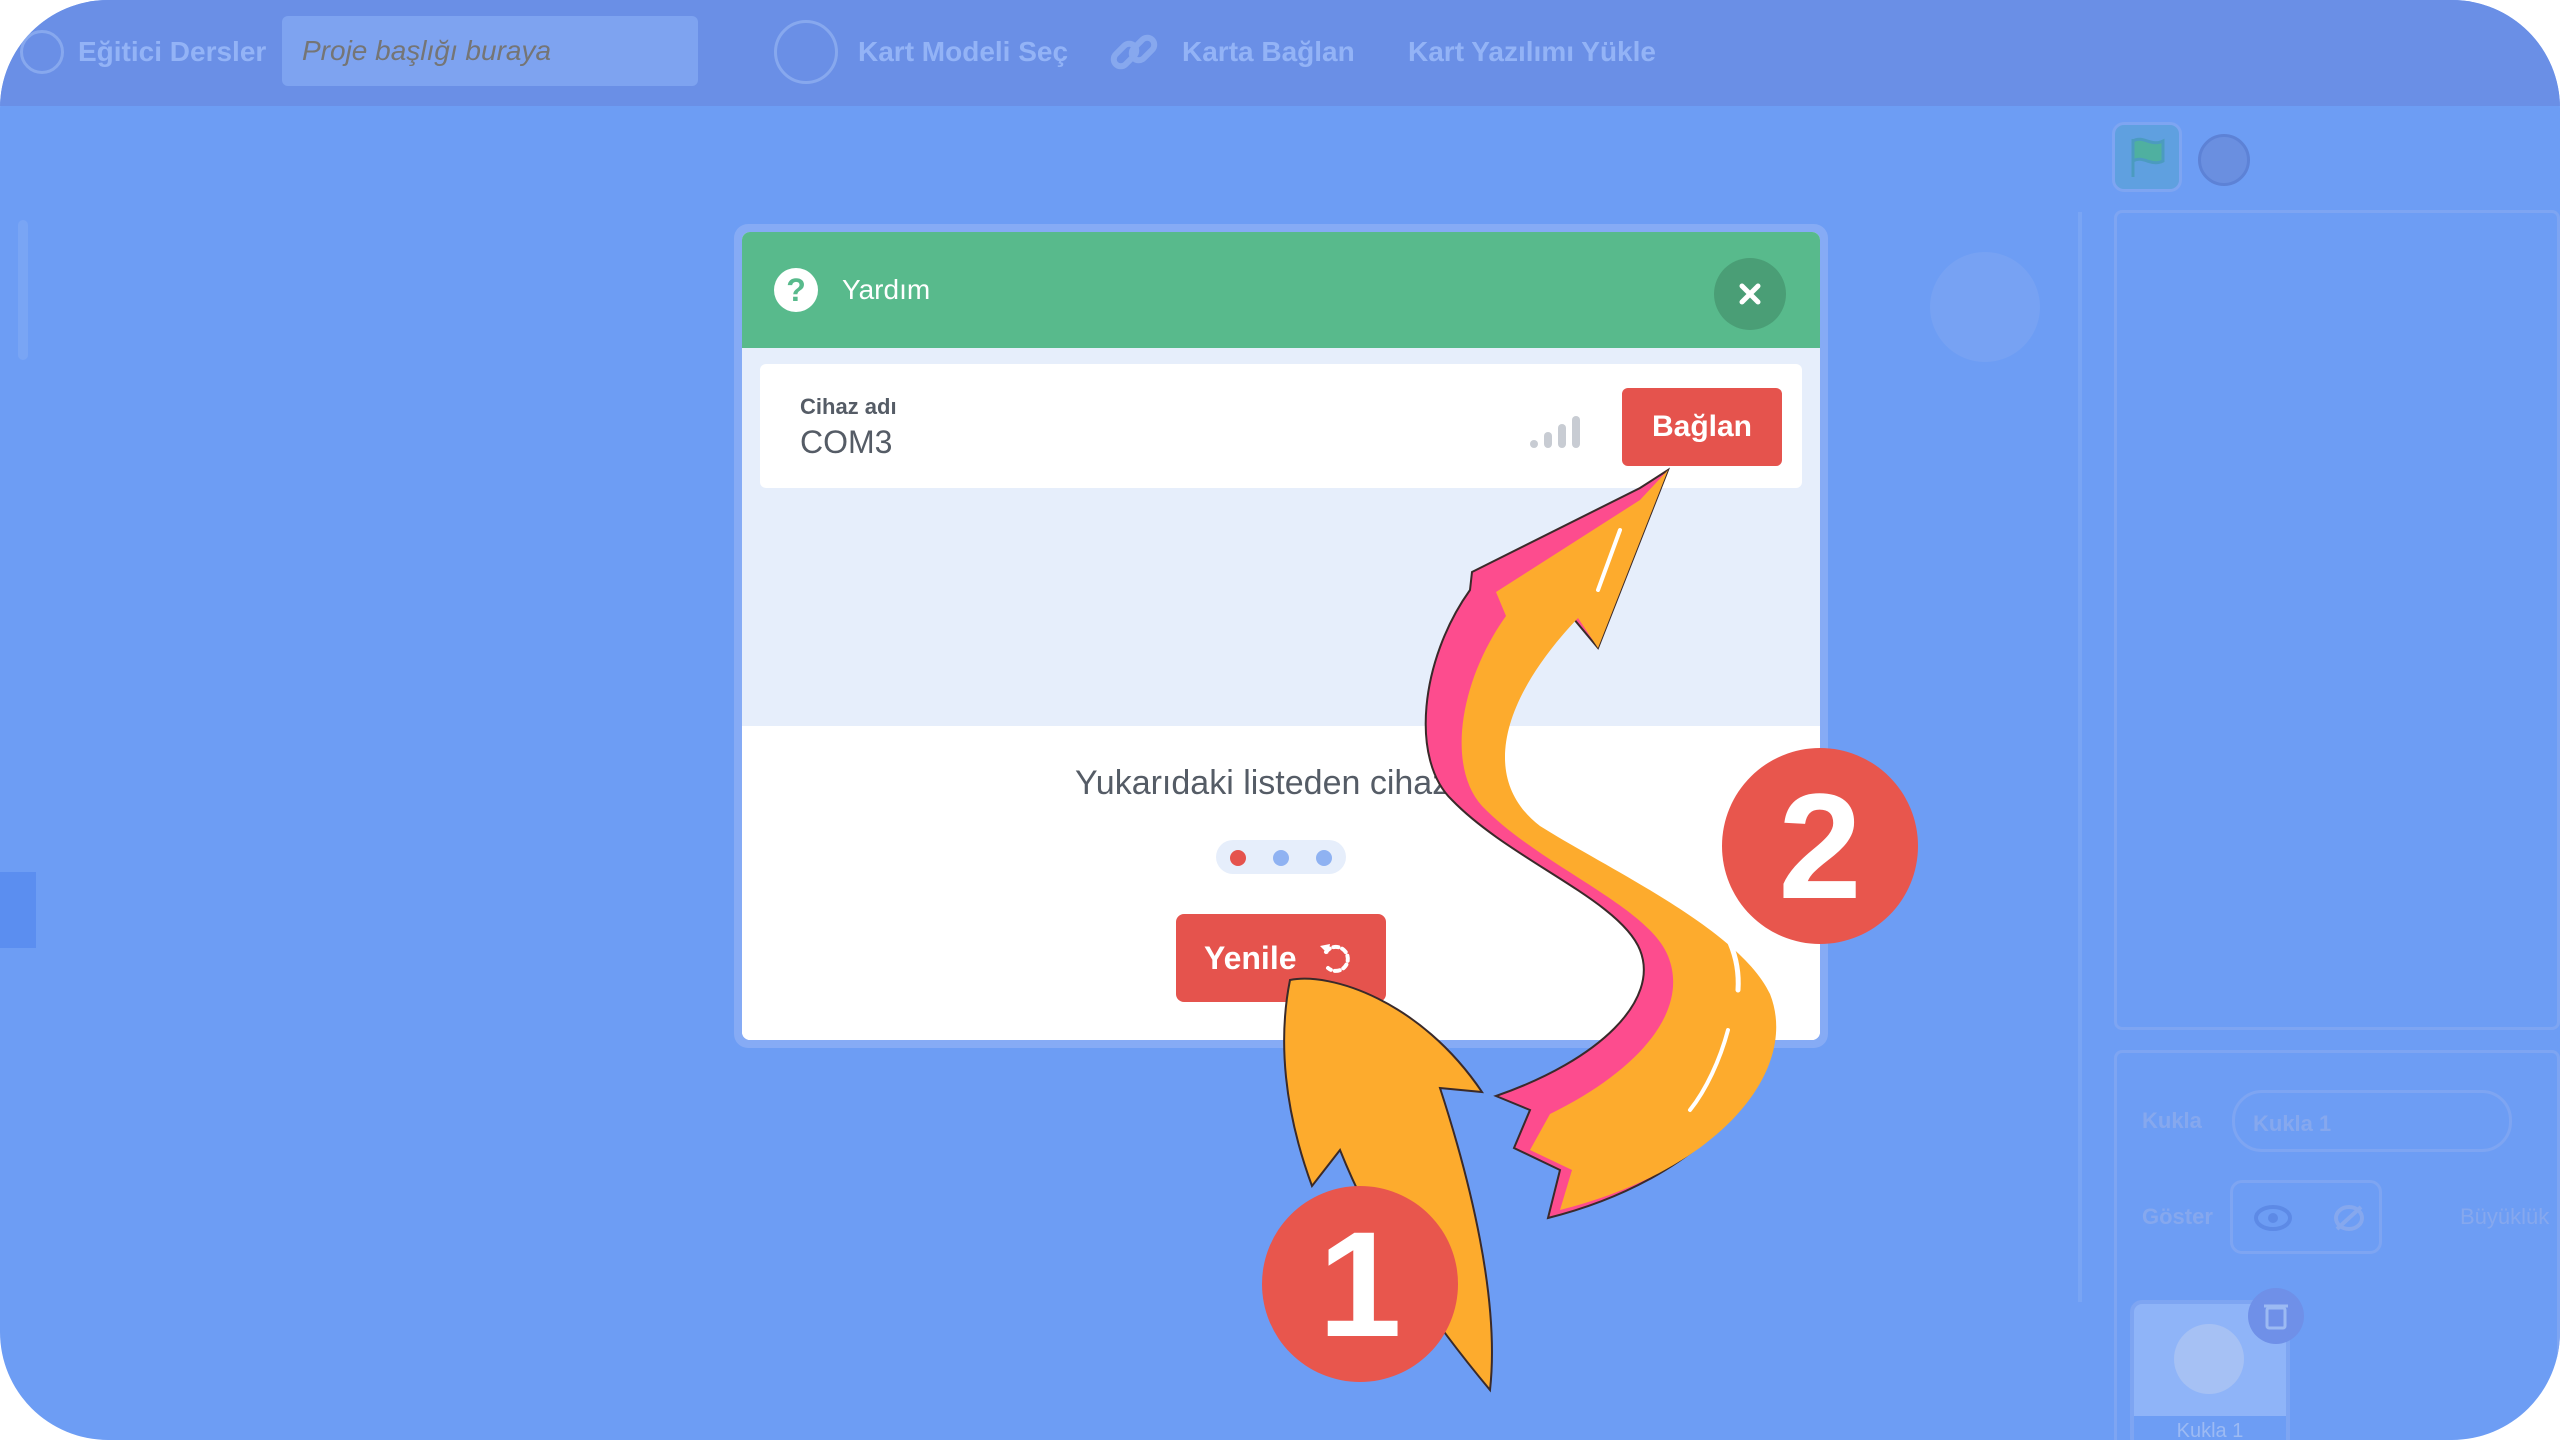 The width and height of the screenshot is (2560, 1440). I want to click on flag-icon, so click(2148, 157).